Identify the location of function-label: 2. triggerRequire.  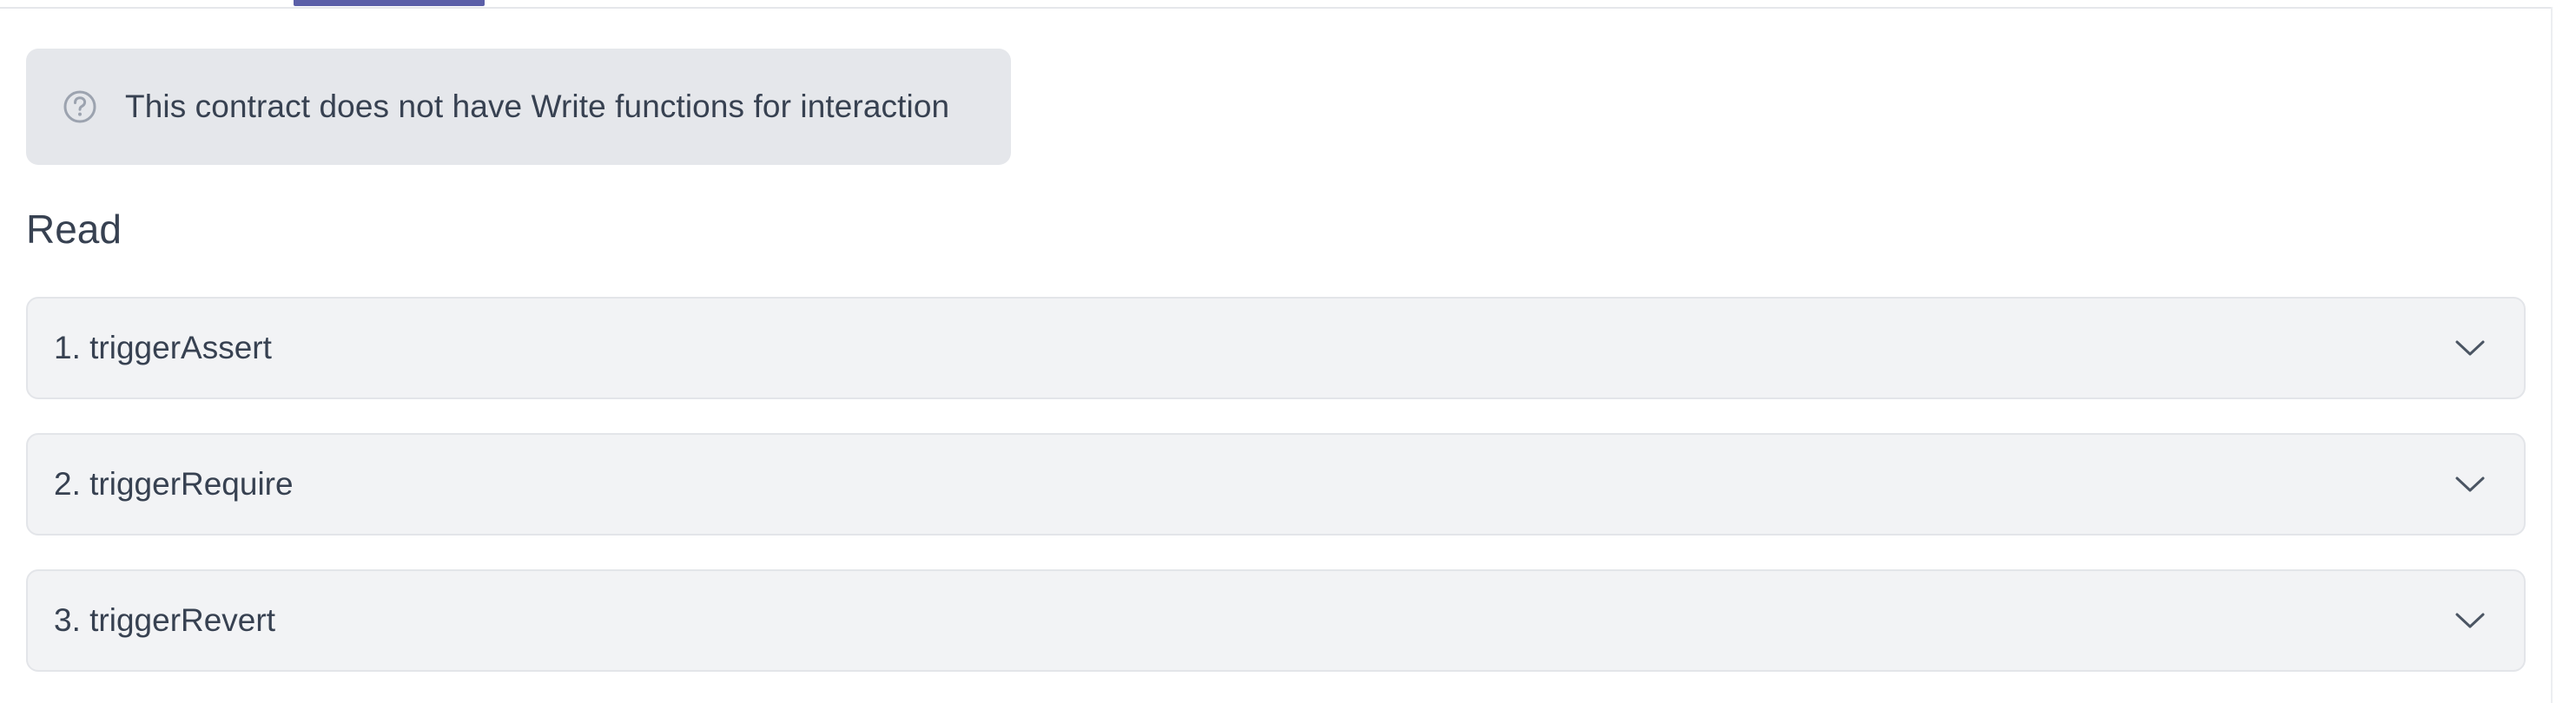
(174, 484).